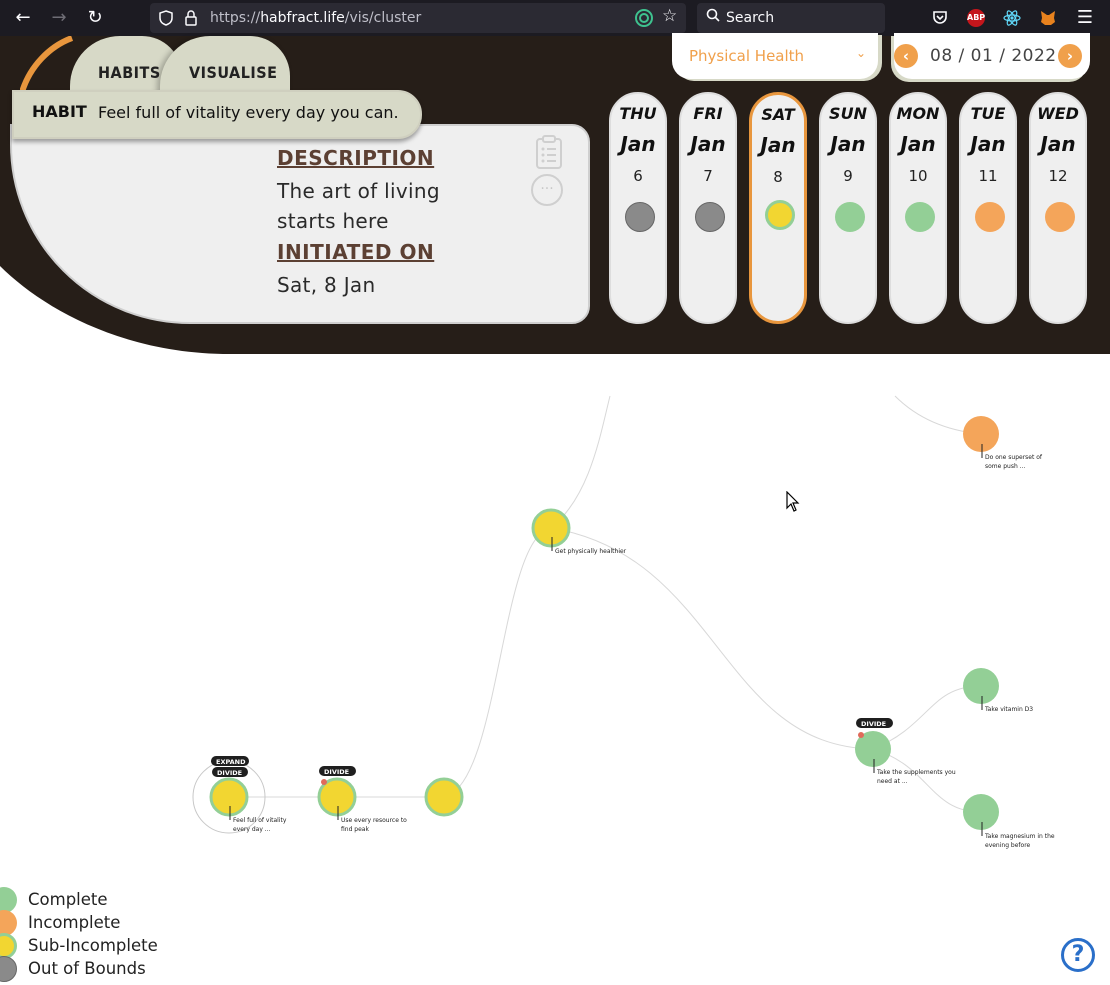 This screenshot has height=985, width=1110. I want to click on day-column-thu: THU Jan 6, so click(638, 208).